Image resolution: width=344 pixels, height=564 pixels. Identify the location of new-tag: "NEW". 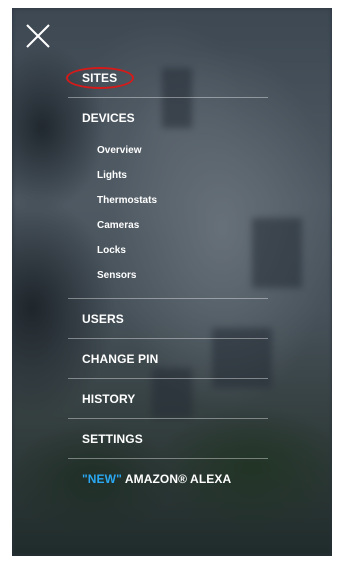
(102, 479).